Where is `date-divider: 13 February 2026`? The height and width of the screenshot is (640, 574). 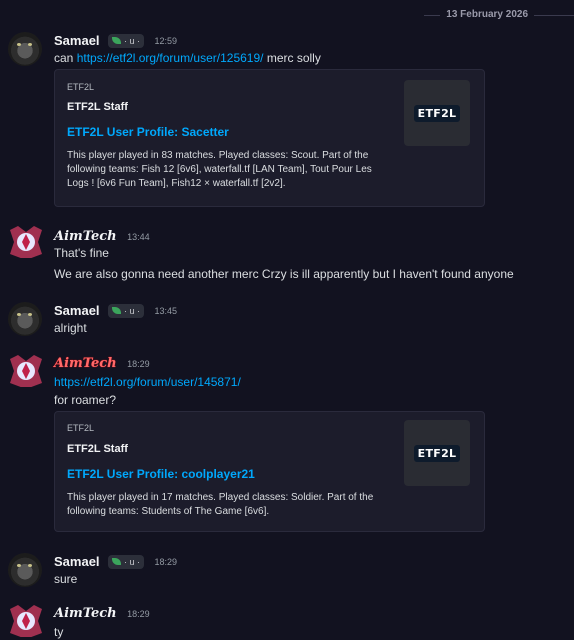 date-divider: 13 February 2026 is located at coordinates (287, 15).